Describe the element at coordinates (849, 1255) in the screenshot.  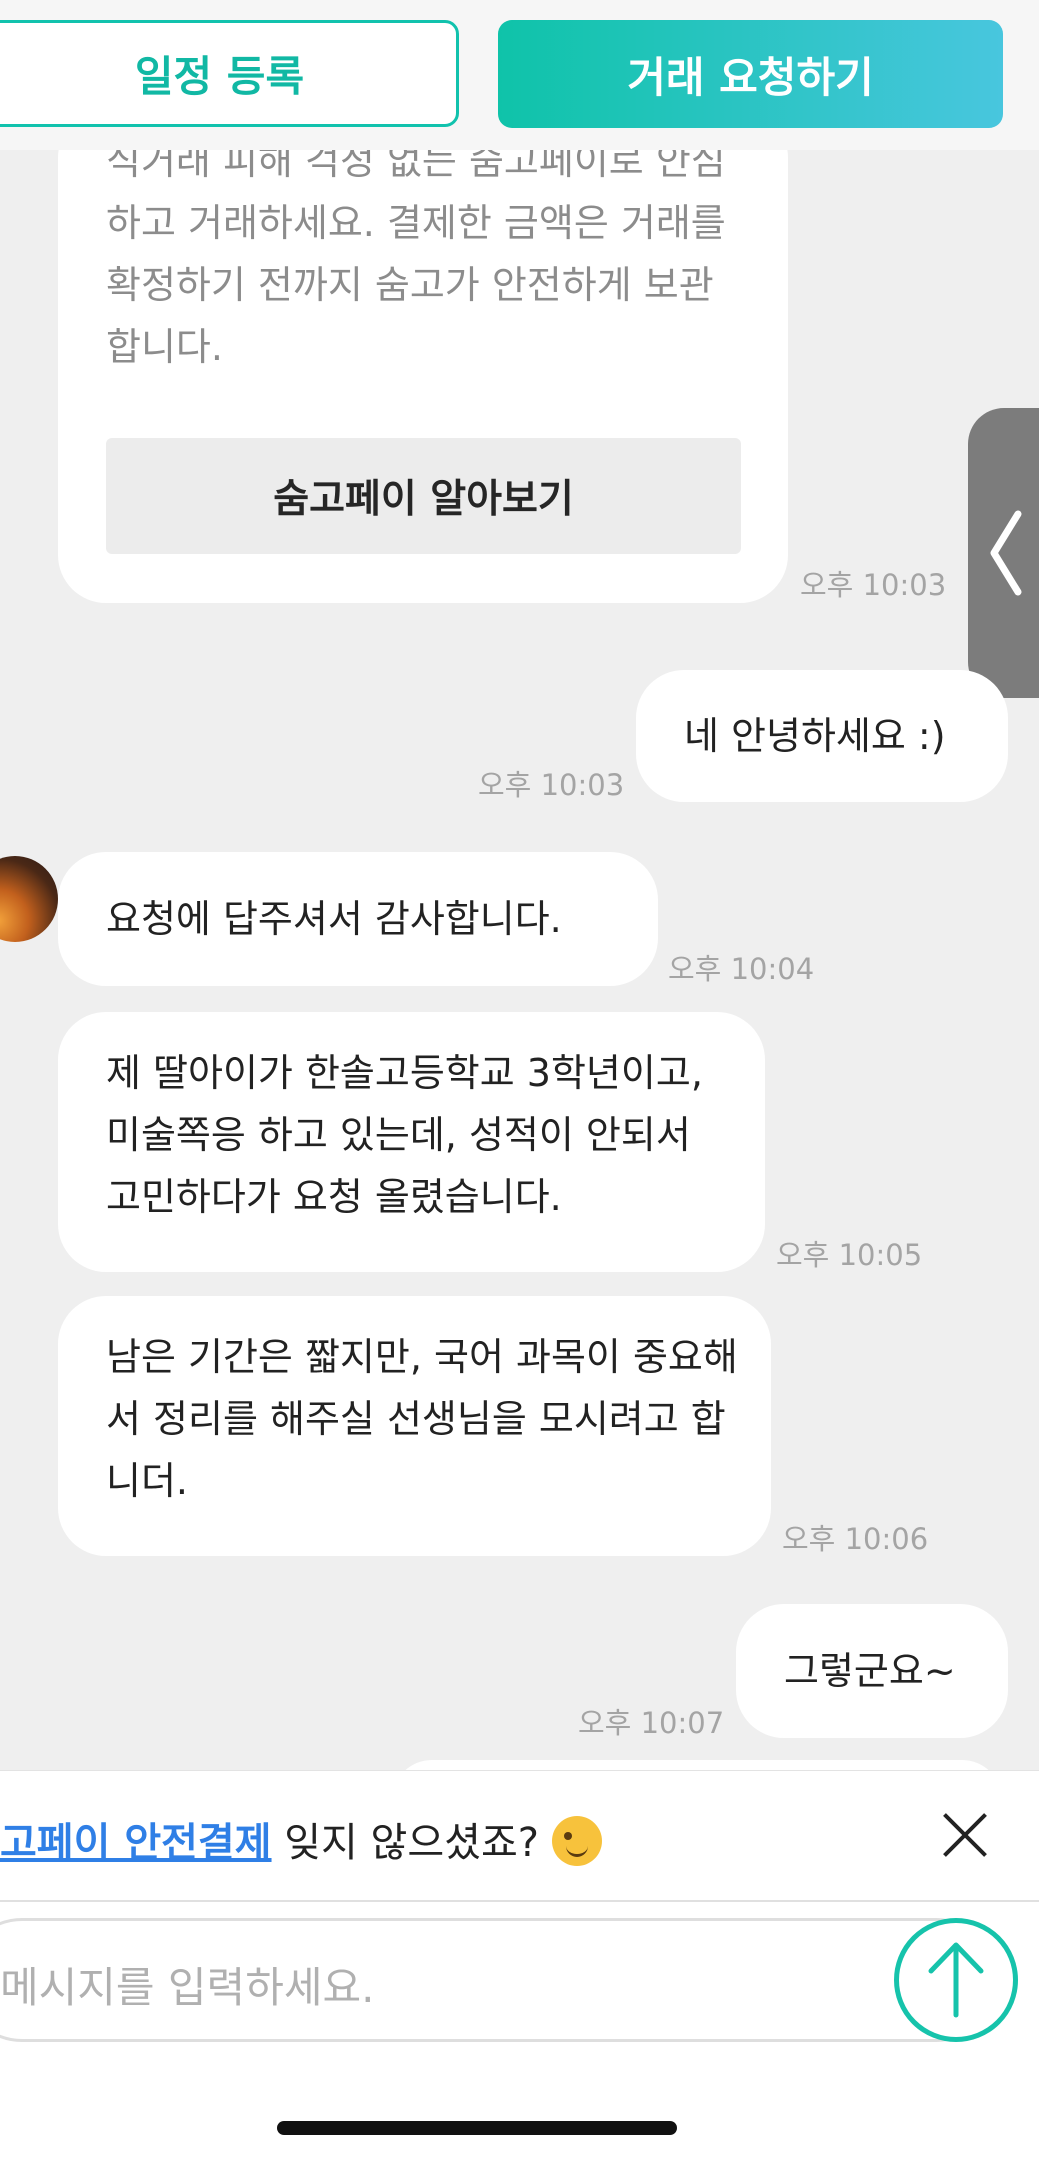
I see `message-time: 오후 10:05` at that location.